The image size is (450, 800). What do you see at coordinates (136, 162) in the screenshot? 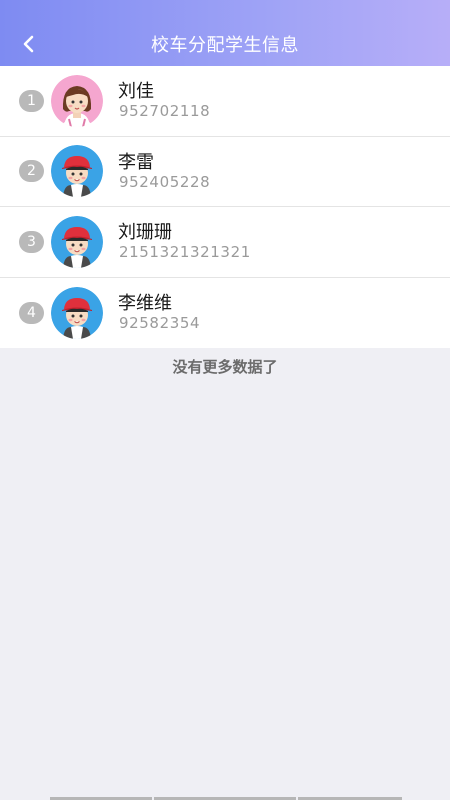
I see `student-name: 李雷` at bounding box center [136, 162].